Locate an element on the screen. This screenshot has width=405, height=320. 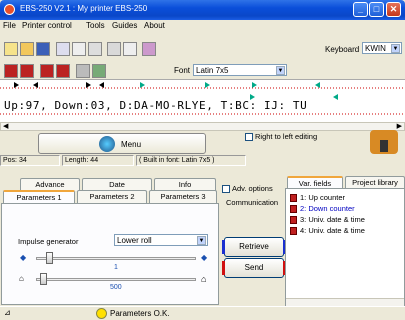
horizontal-scrollbar: ◀ ▶ is located at coordinates (202, 126).